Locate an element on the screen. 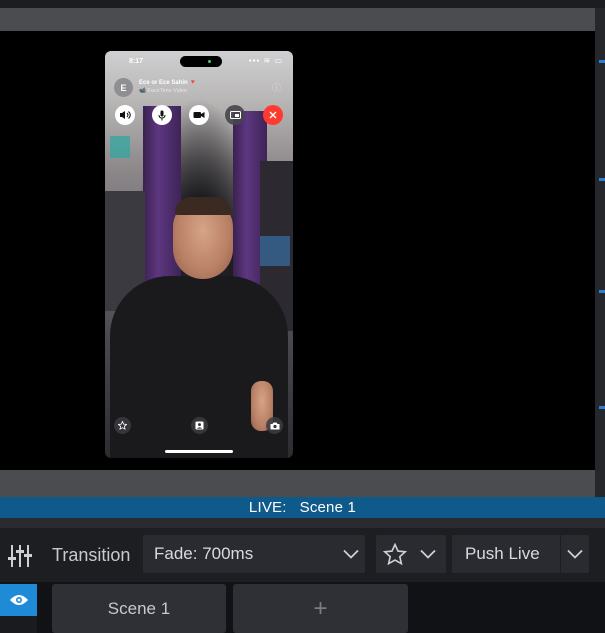  caller-initial: E is located at coordinates (123, 87).